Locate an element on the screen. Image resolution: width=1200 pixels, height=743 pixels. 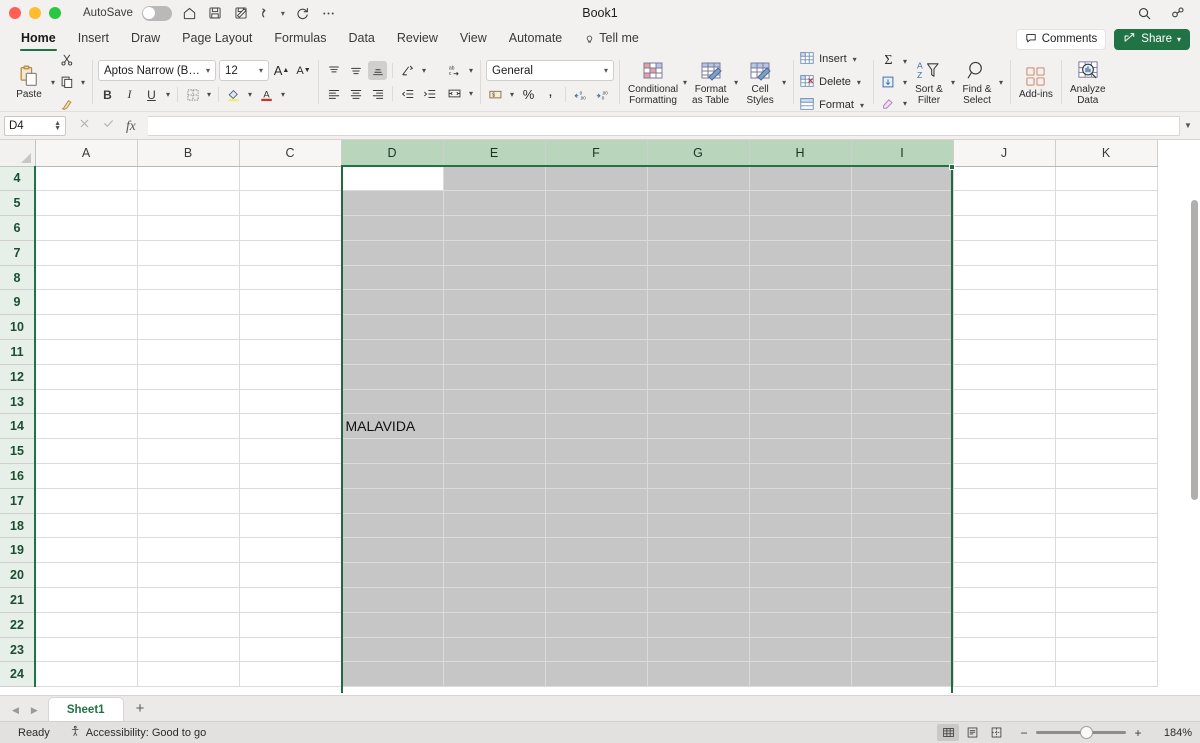
grid-cell-H12 is located at coordinates (800, 377).